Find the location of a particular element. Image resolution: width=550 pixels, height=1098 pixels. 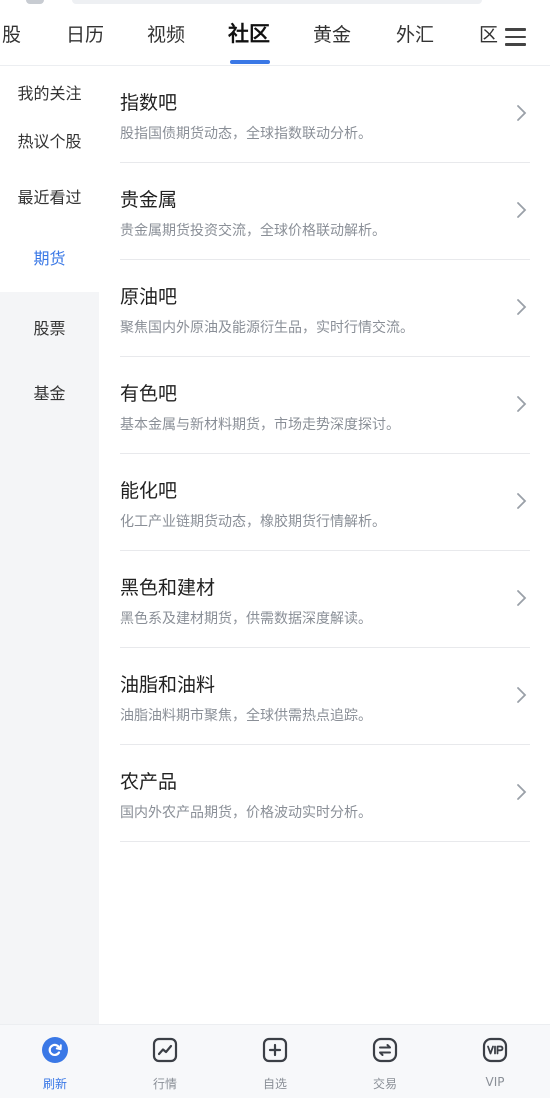

sidebar-item-hot-stocks: 热议个股 is located at coordinates (49, 140).